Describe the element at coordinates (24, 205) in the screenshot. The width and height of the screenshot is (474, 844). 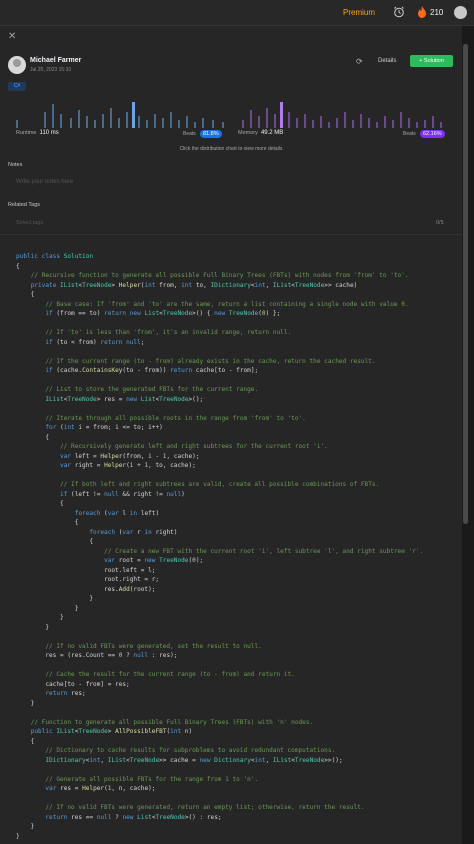
I see `related-tags-label: Related Tags` at that location.